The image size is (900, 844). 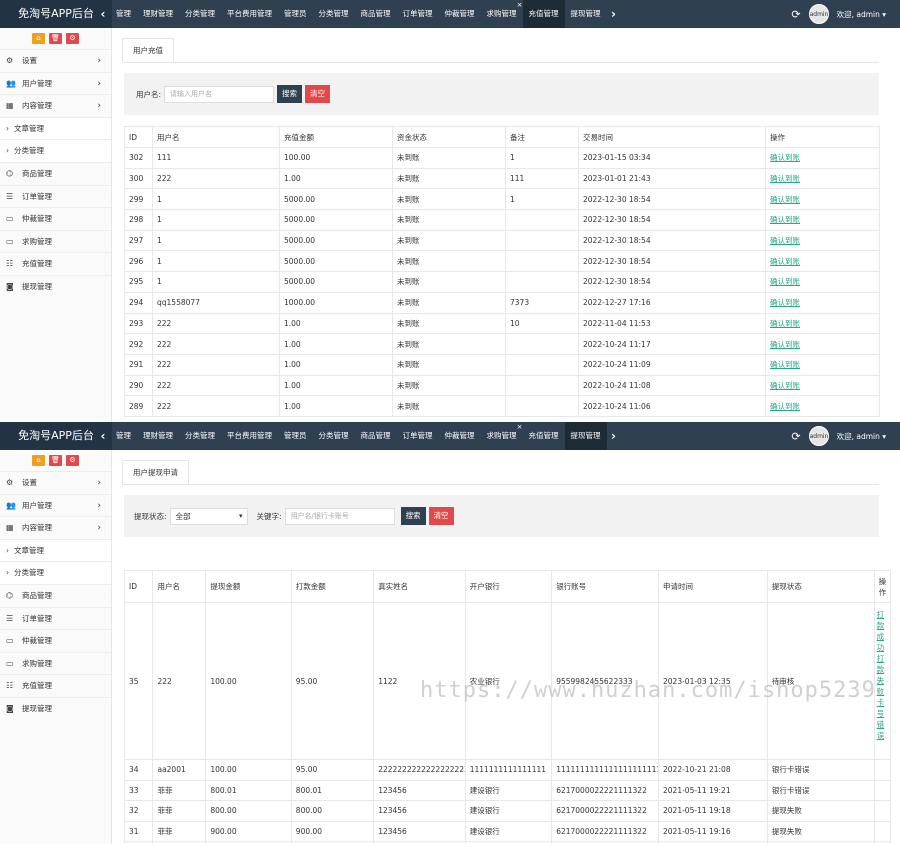 What do you see at coordinates (138, 323) in the screenshot?
I see `table-cell: 293` at bounding box center [138, 323].